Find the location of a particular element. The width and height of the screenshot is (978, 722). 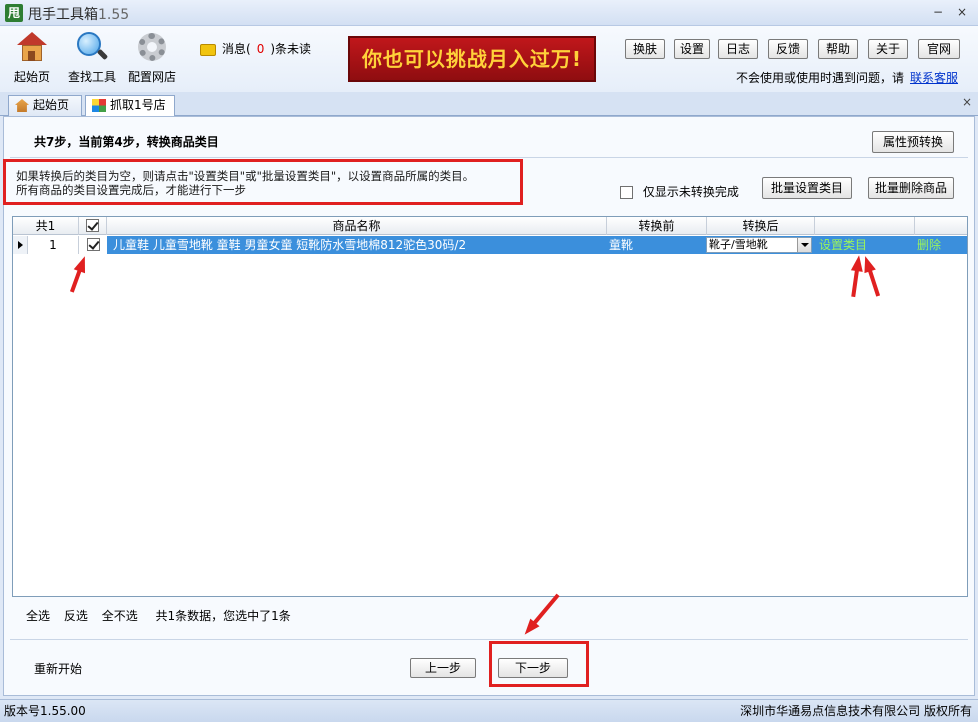

header-action-delete is located at coordinates (941, 226).